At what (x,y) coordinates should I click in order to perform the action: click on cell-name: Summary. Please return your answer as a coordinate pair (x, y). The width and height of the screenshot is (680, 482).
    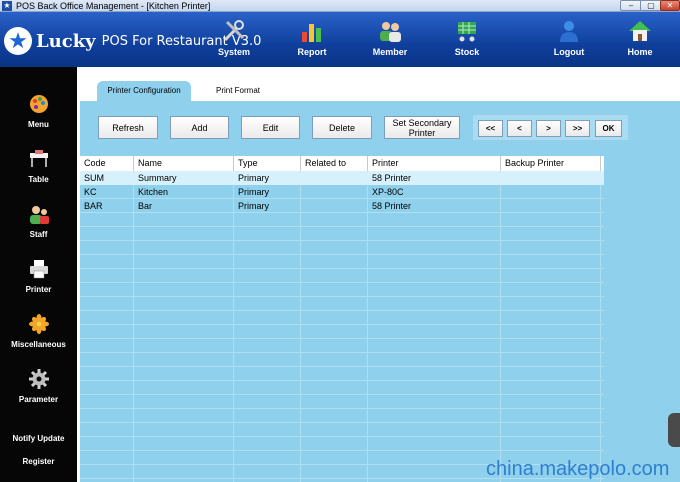
    Looking at the image, I should click on (157, 178).